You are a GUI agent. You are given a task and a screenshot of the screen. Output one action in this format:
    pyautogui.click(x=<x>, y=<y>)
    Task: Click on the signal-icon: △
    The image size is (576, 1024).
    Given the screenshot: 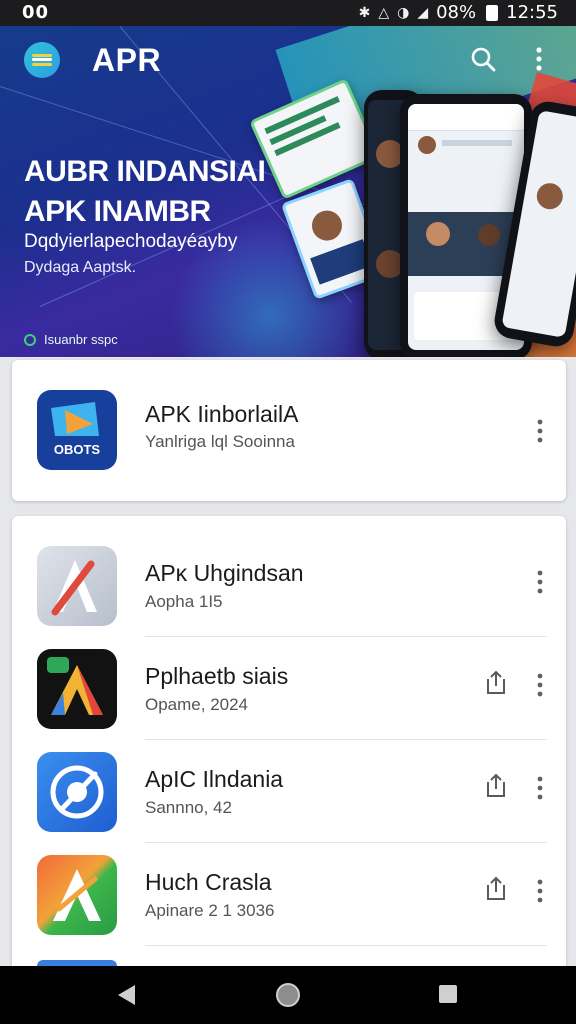 What is the action you would take?
    pyautogui.click(x=384, y=12)
    